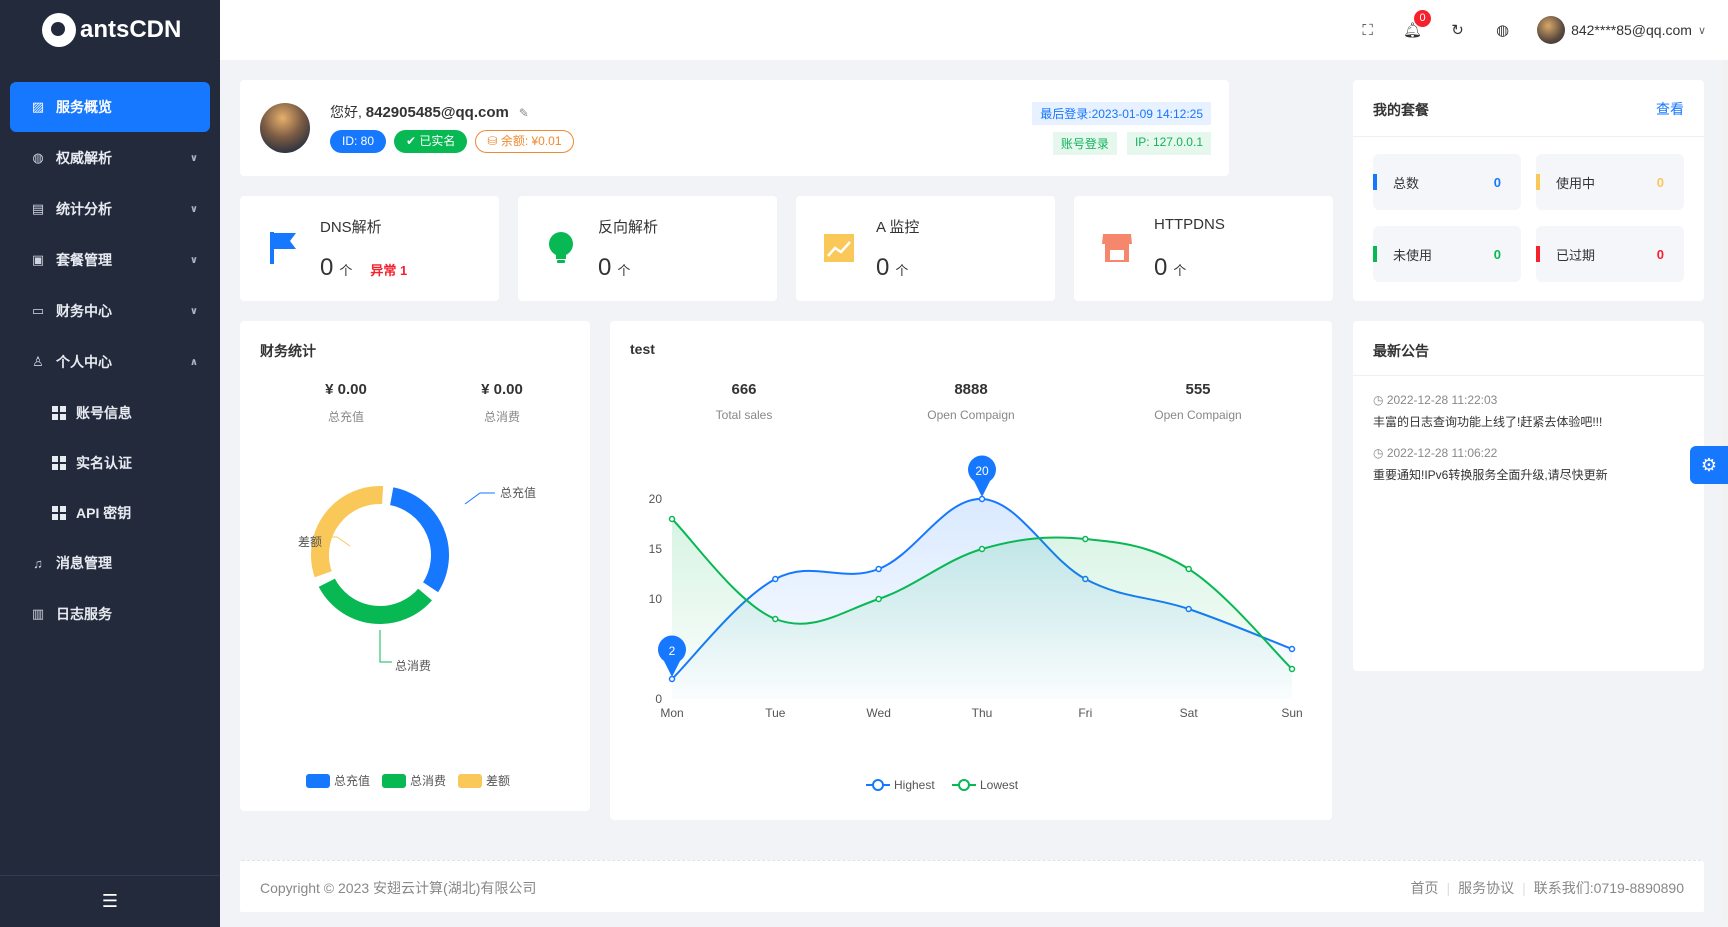  What do you see at coordinates (1486, 888) in the screenshot?
I see `footer-link-agreement: 服务协议` at bounding box center [1486, 888].